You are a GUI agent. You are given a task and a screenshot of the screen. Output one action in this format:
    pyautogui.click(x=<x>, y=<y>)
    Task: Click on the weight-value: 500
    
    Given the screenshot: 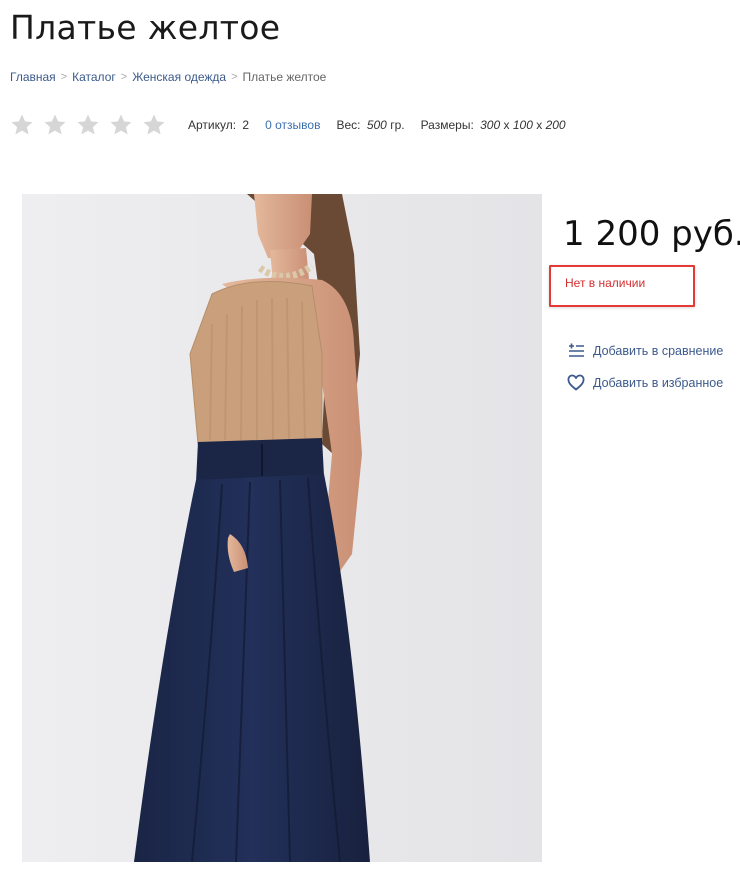 What is the action you would take?
    pyautogui.click(x=376, y=125)
    